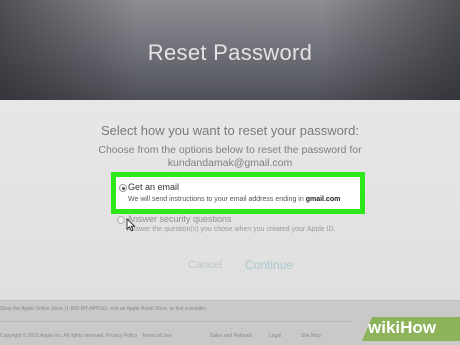  What do you see at coordinates (231, 336) in the screenshot?
I see `footer-link-sales: Sales and Refunds` at bounding box center [231, 336].